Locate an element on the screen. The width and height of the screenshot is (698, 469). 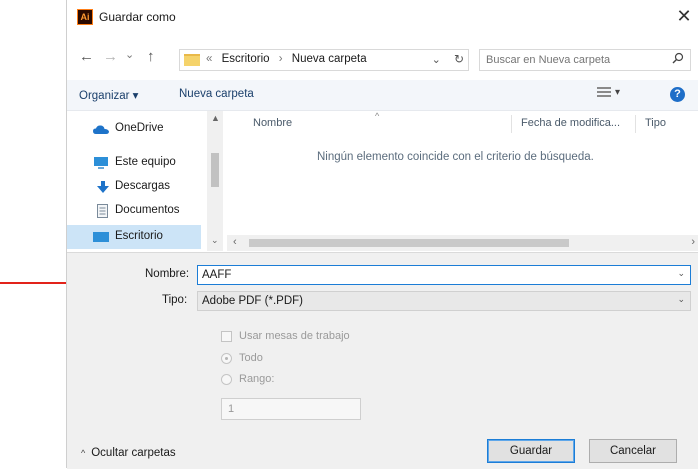
save-button: Guardar is located at coordinates (531, 451).